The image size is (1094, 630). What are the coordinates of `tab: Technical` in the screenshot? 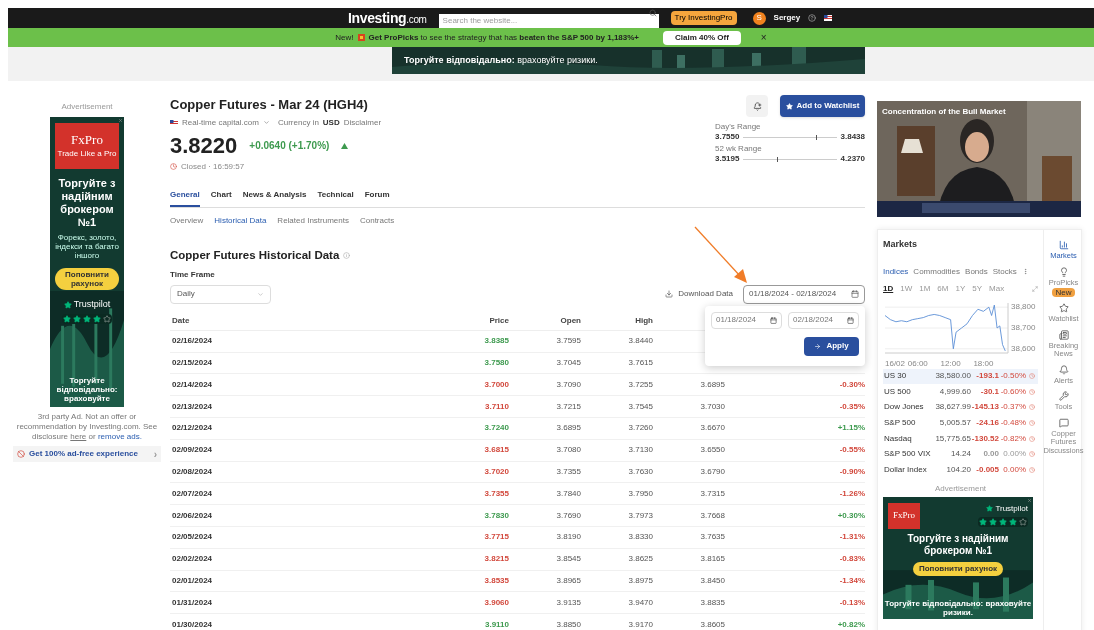 It's located at (335, 197).